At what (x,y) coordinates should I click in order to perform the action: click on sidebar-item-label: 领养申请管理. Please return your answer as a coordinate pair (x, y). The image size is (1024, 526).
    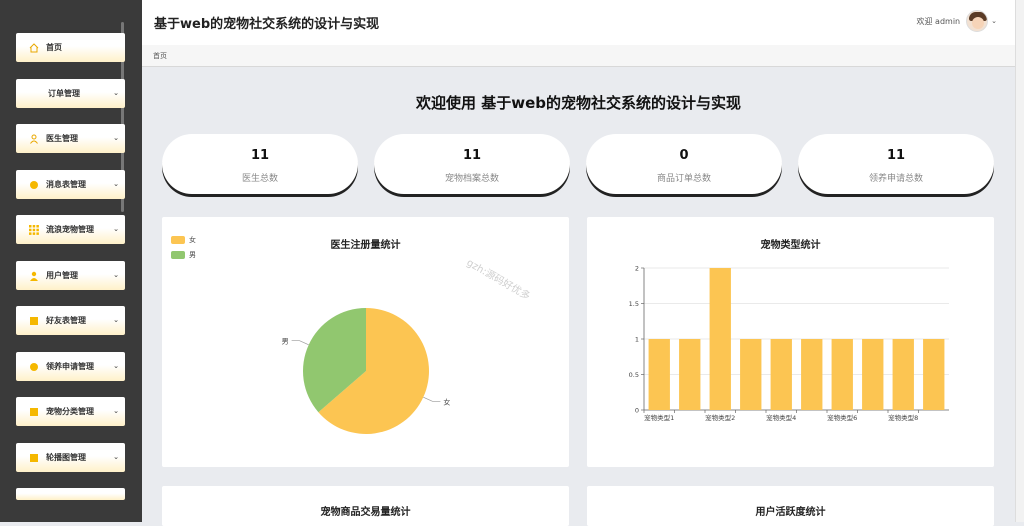
    Looking at the image, I should click on (70, 366).